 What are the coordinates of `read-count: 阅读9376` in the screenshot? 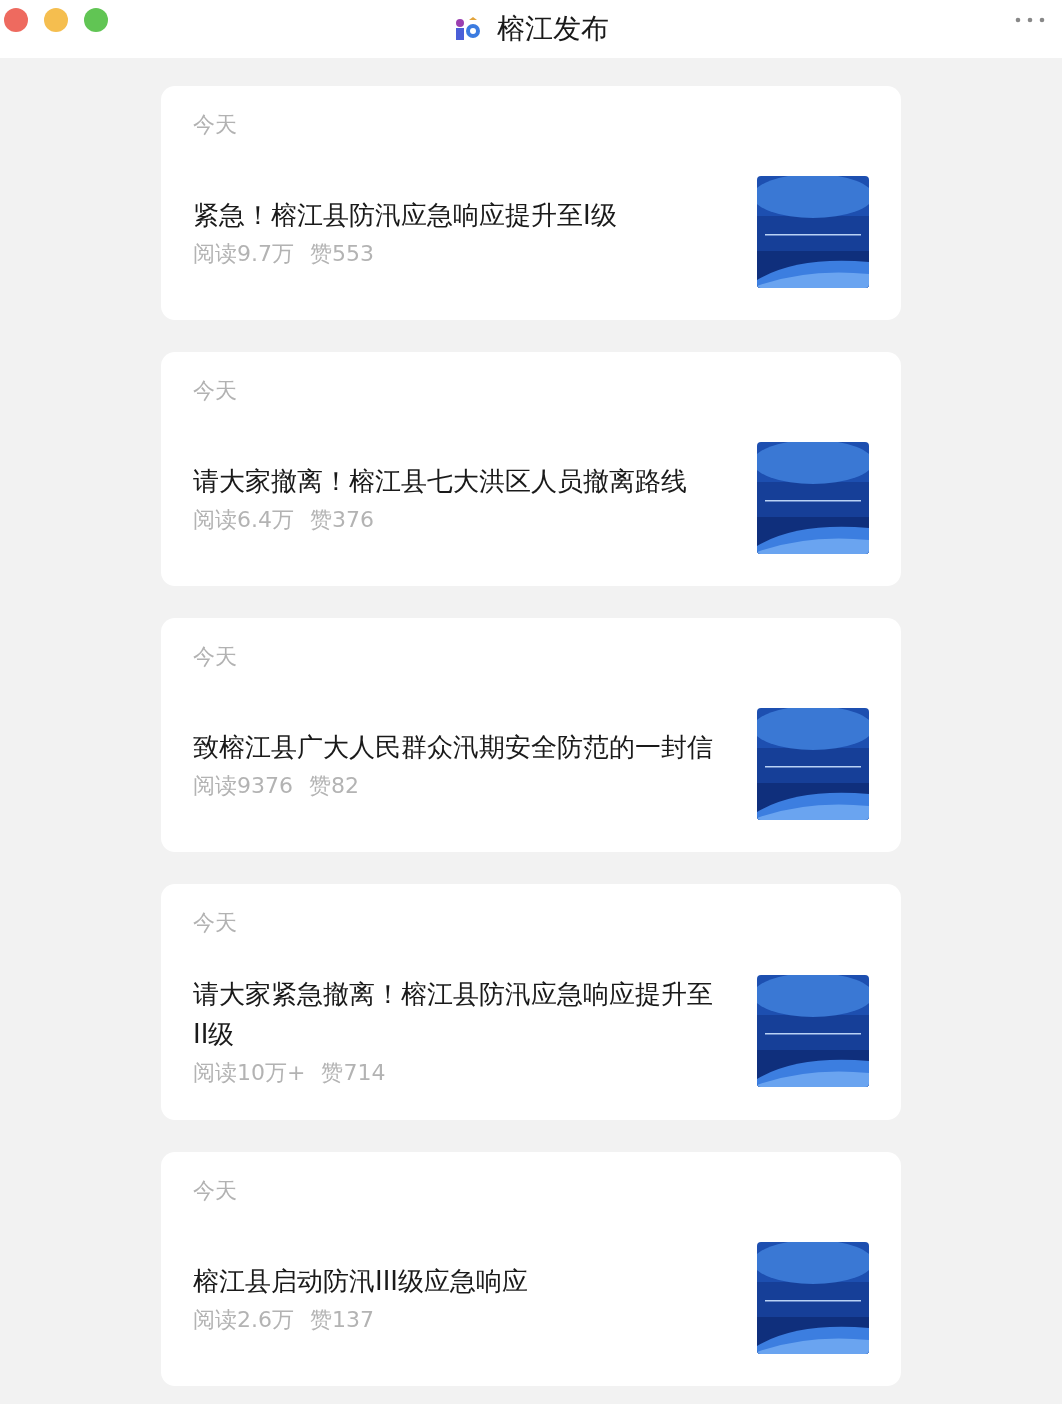 It's located at (243, 786).